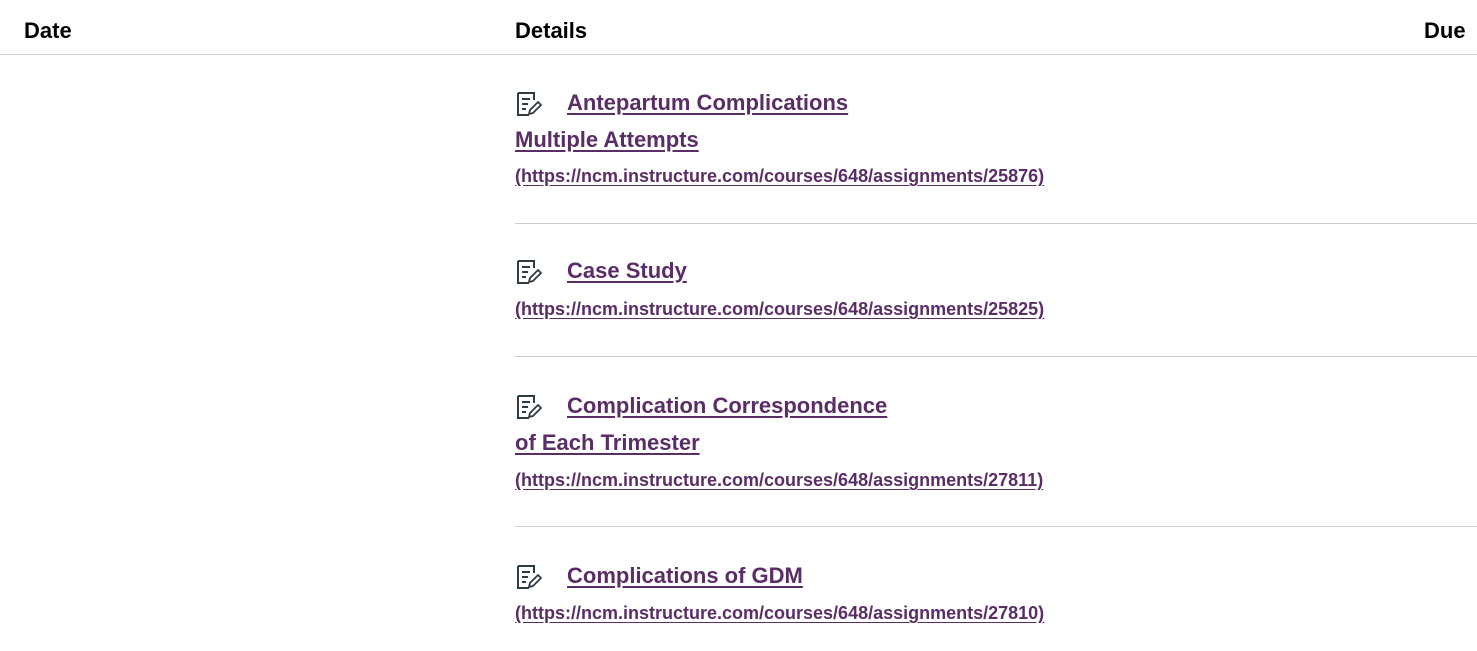 This screenshot has height=651, width=1477. What do you see at coordinates (627, 271) in the screenshot?
I see `assignment-title-link: Case Study` at bounding box center [627, 271].